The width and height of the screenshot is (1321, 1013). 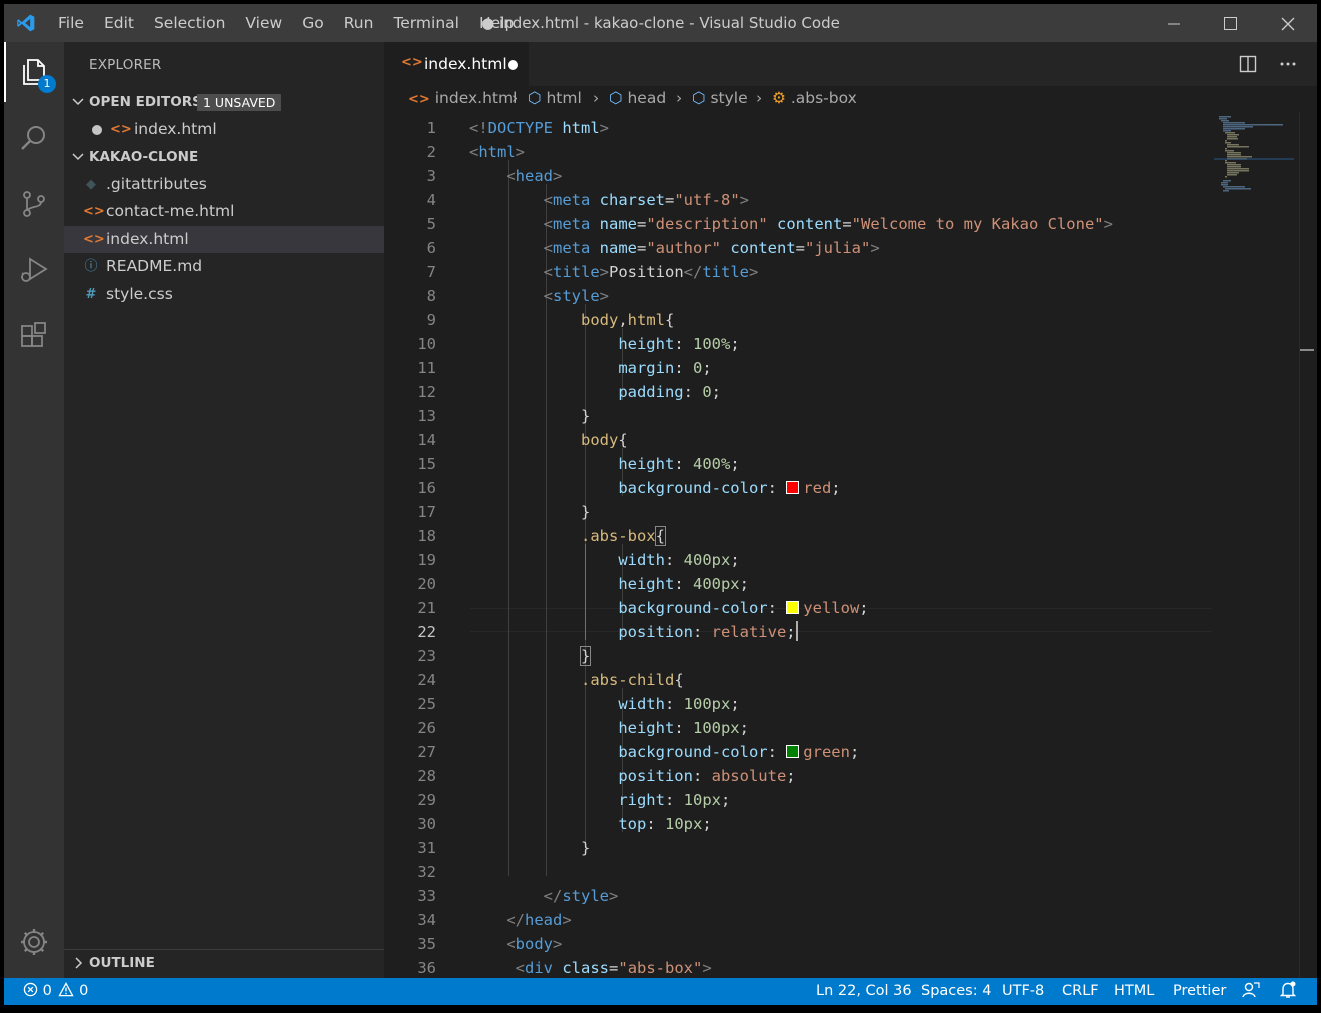 What do you see at coordinates (518, 296) in the screenshot?
I see `code-line: 8 <style>` at bounding box center [518, 296].